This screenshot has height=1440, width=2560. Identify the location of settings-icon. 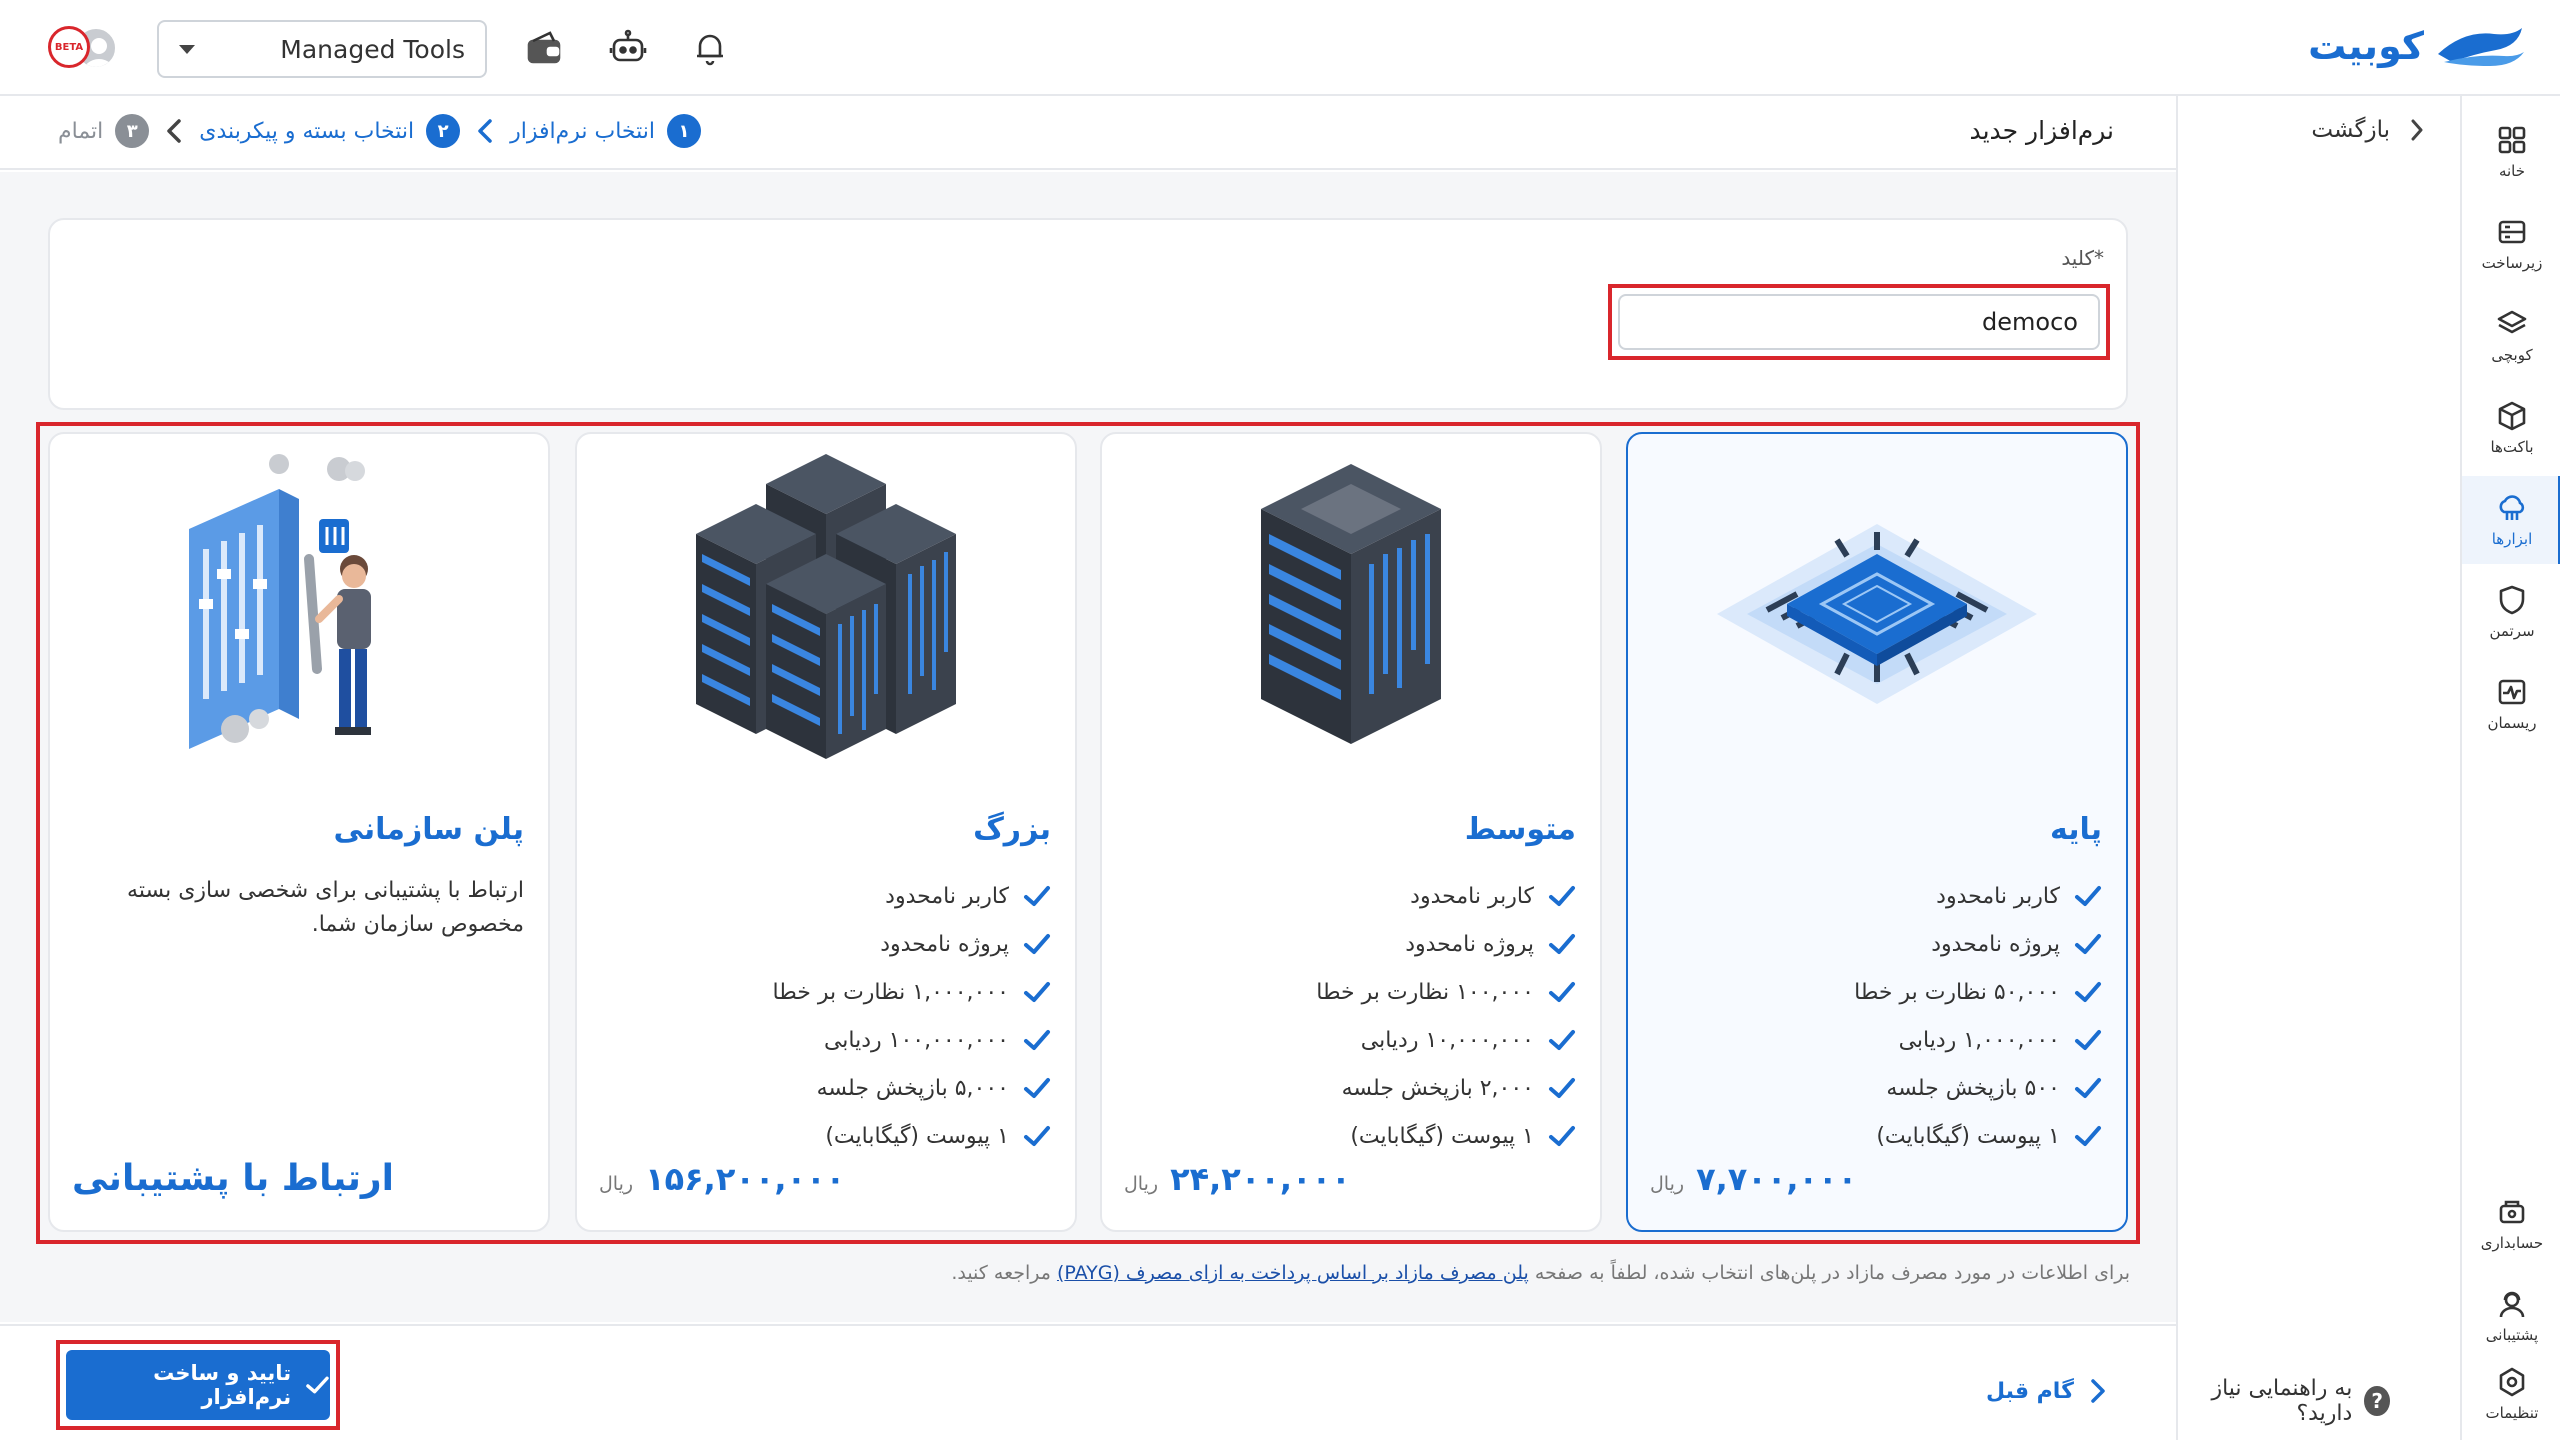
(2512, 1382).